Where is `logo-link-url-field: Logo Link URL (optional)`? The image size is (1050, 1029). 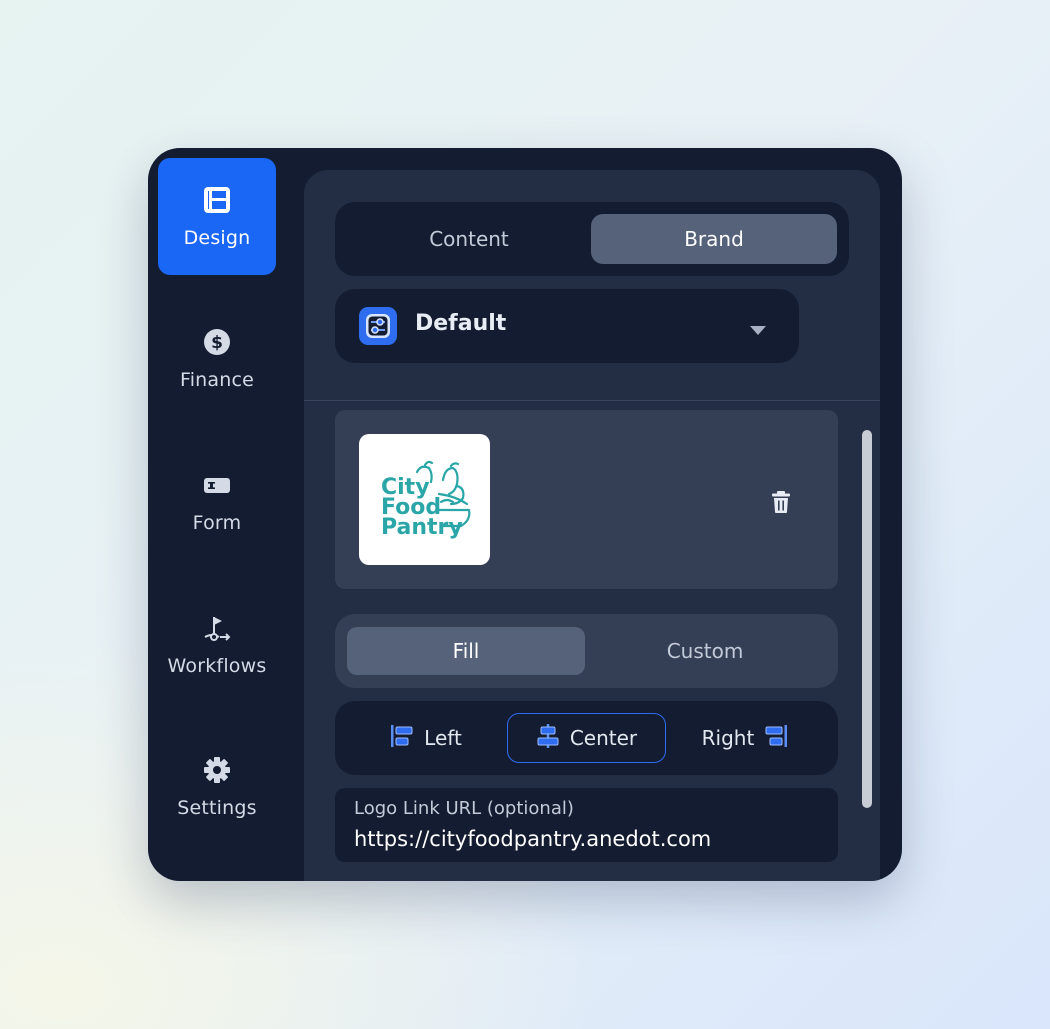
logo-link-url-field: Logo Link URL (optional) is located at coordinates (586, 825).